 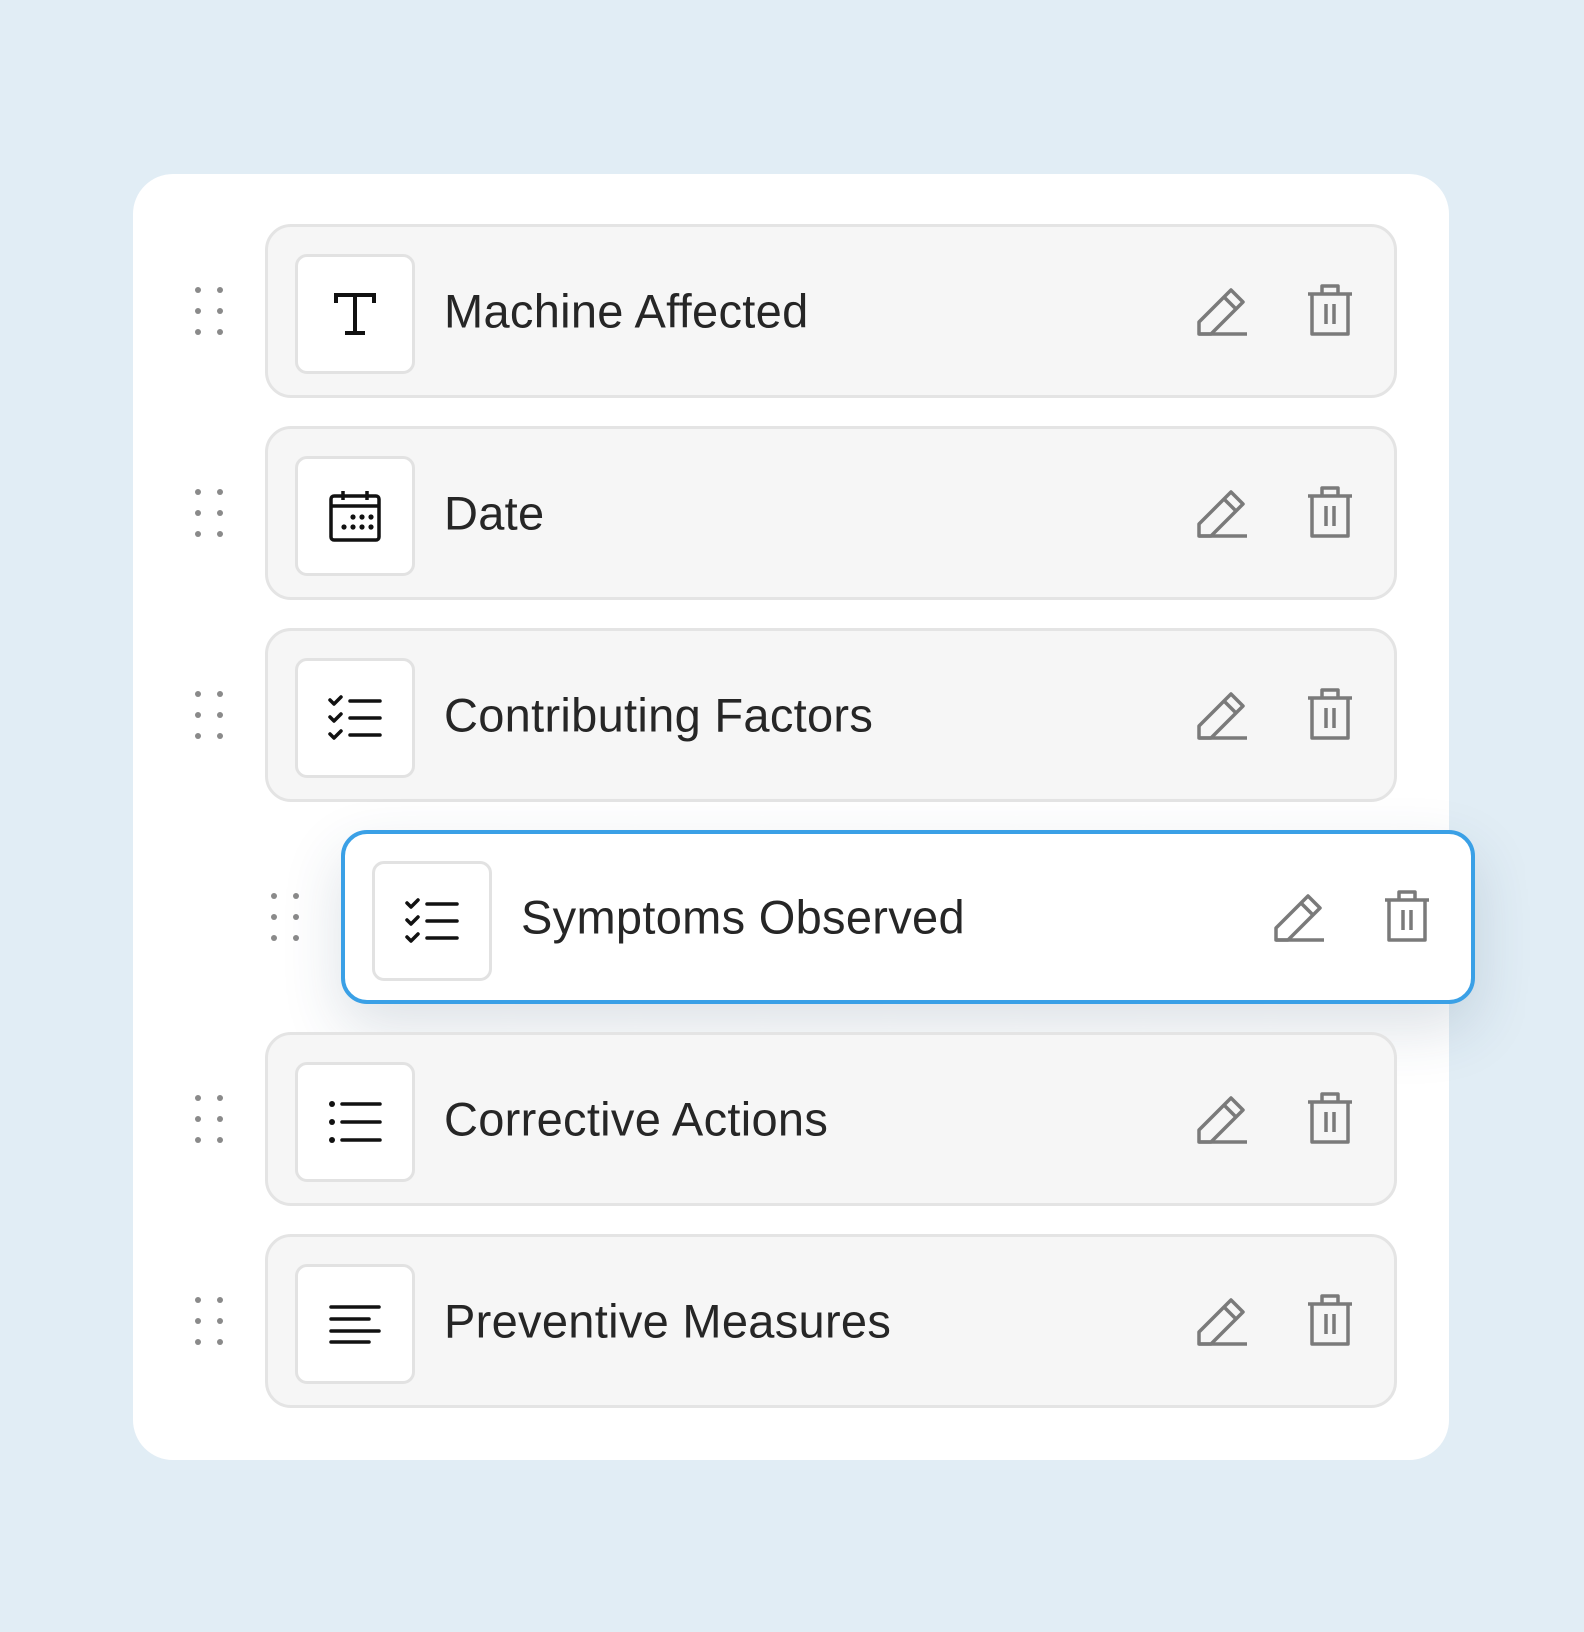 I want to click on field-label: Contributing Factors, so click(x=659, y=715).